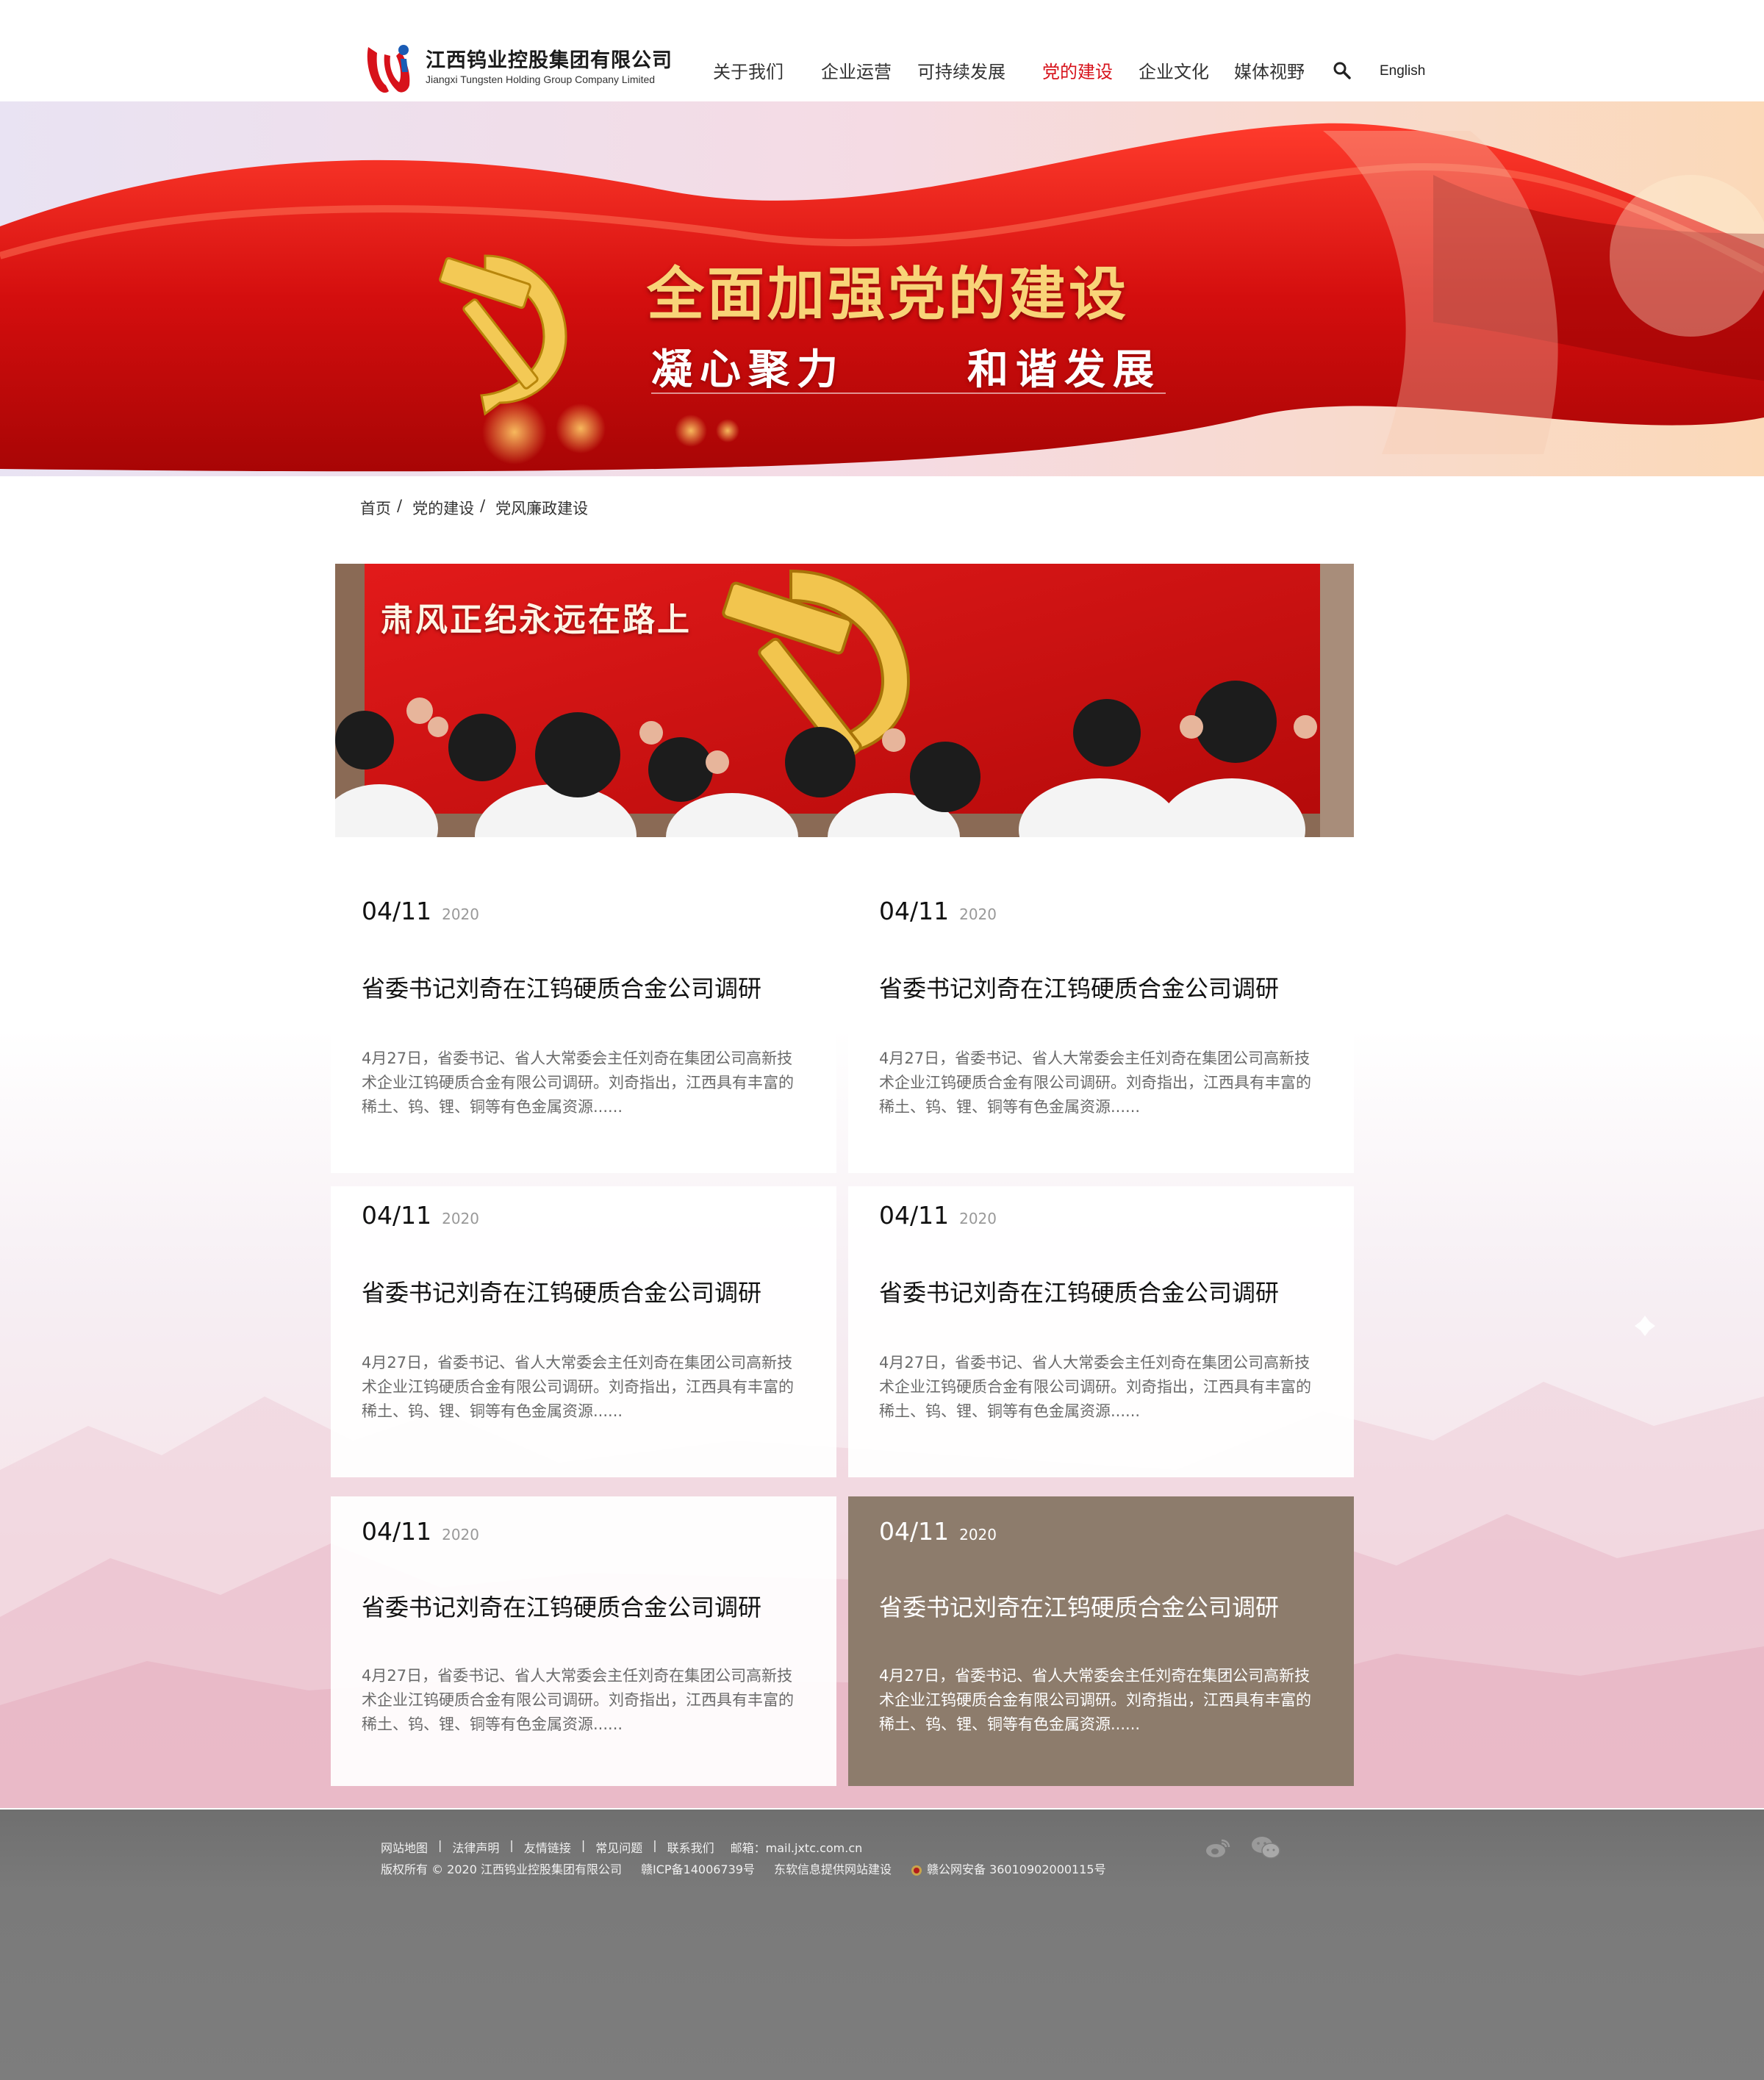 The width and height of the screenshot is (1764, 2080). What do you see at coordinates (1174, 70) in the screenshot?
I see `nav-culture: 企业文化` at bounding box center [1174, 70].